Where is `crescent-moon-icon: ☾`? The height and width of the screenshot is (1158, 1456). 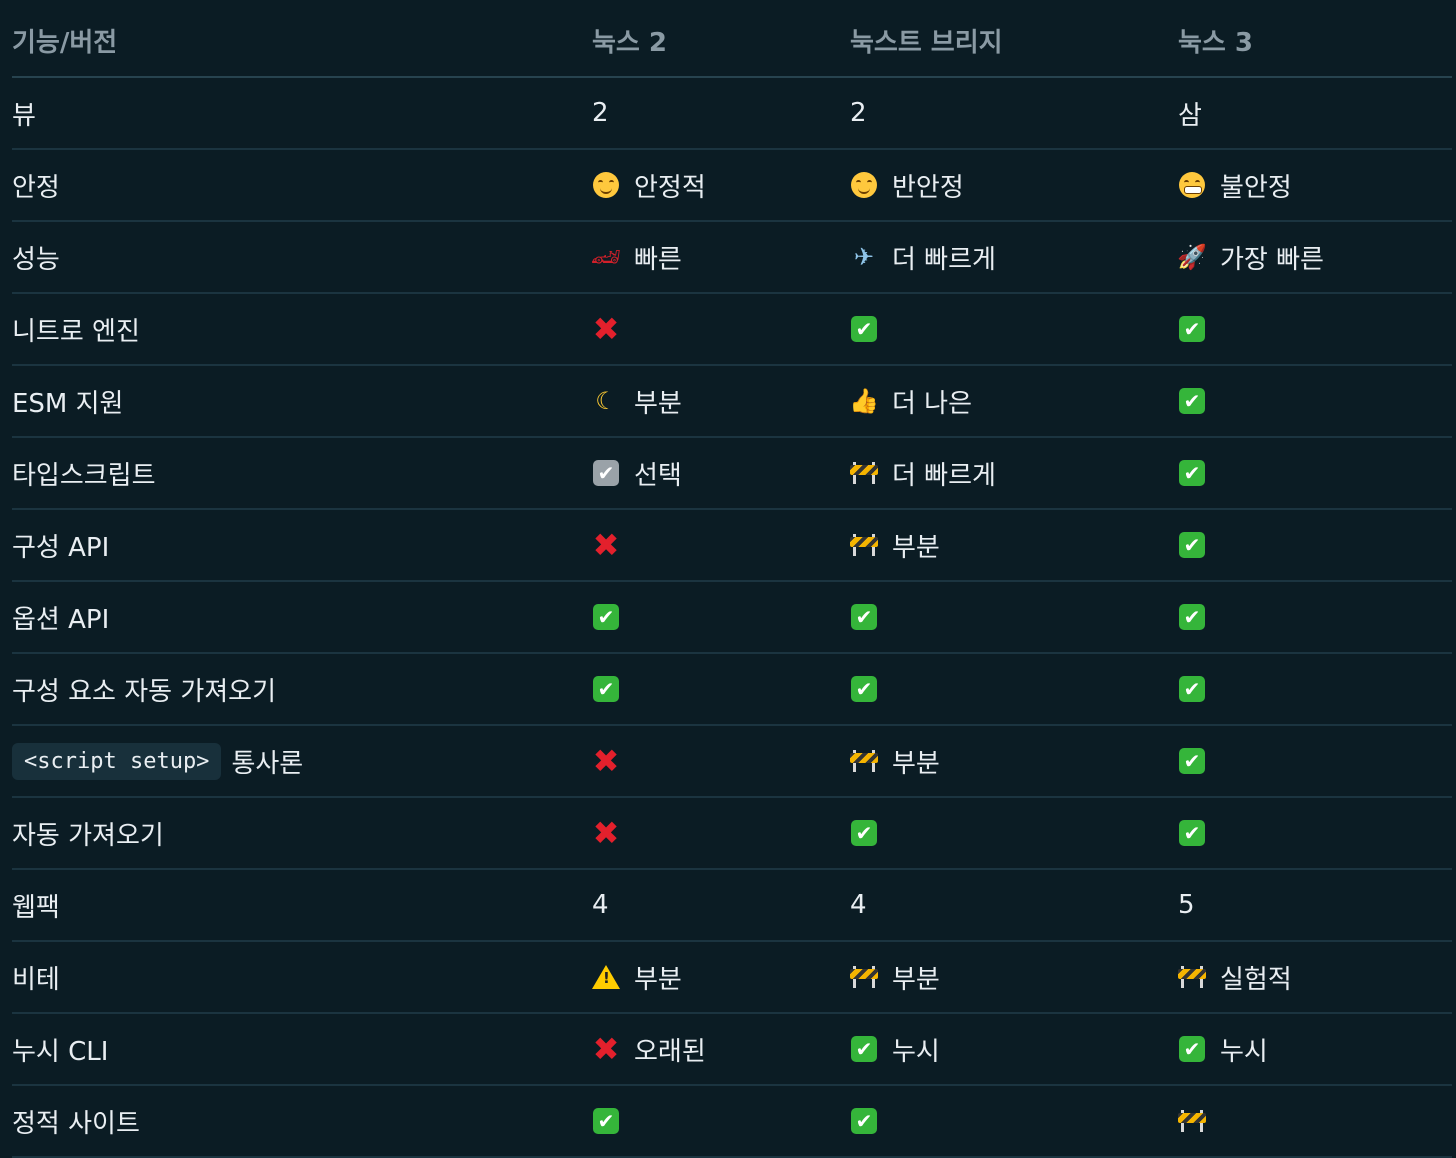
crescent-moon-icon: ☾ is located at coordinates (606, 401).